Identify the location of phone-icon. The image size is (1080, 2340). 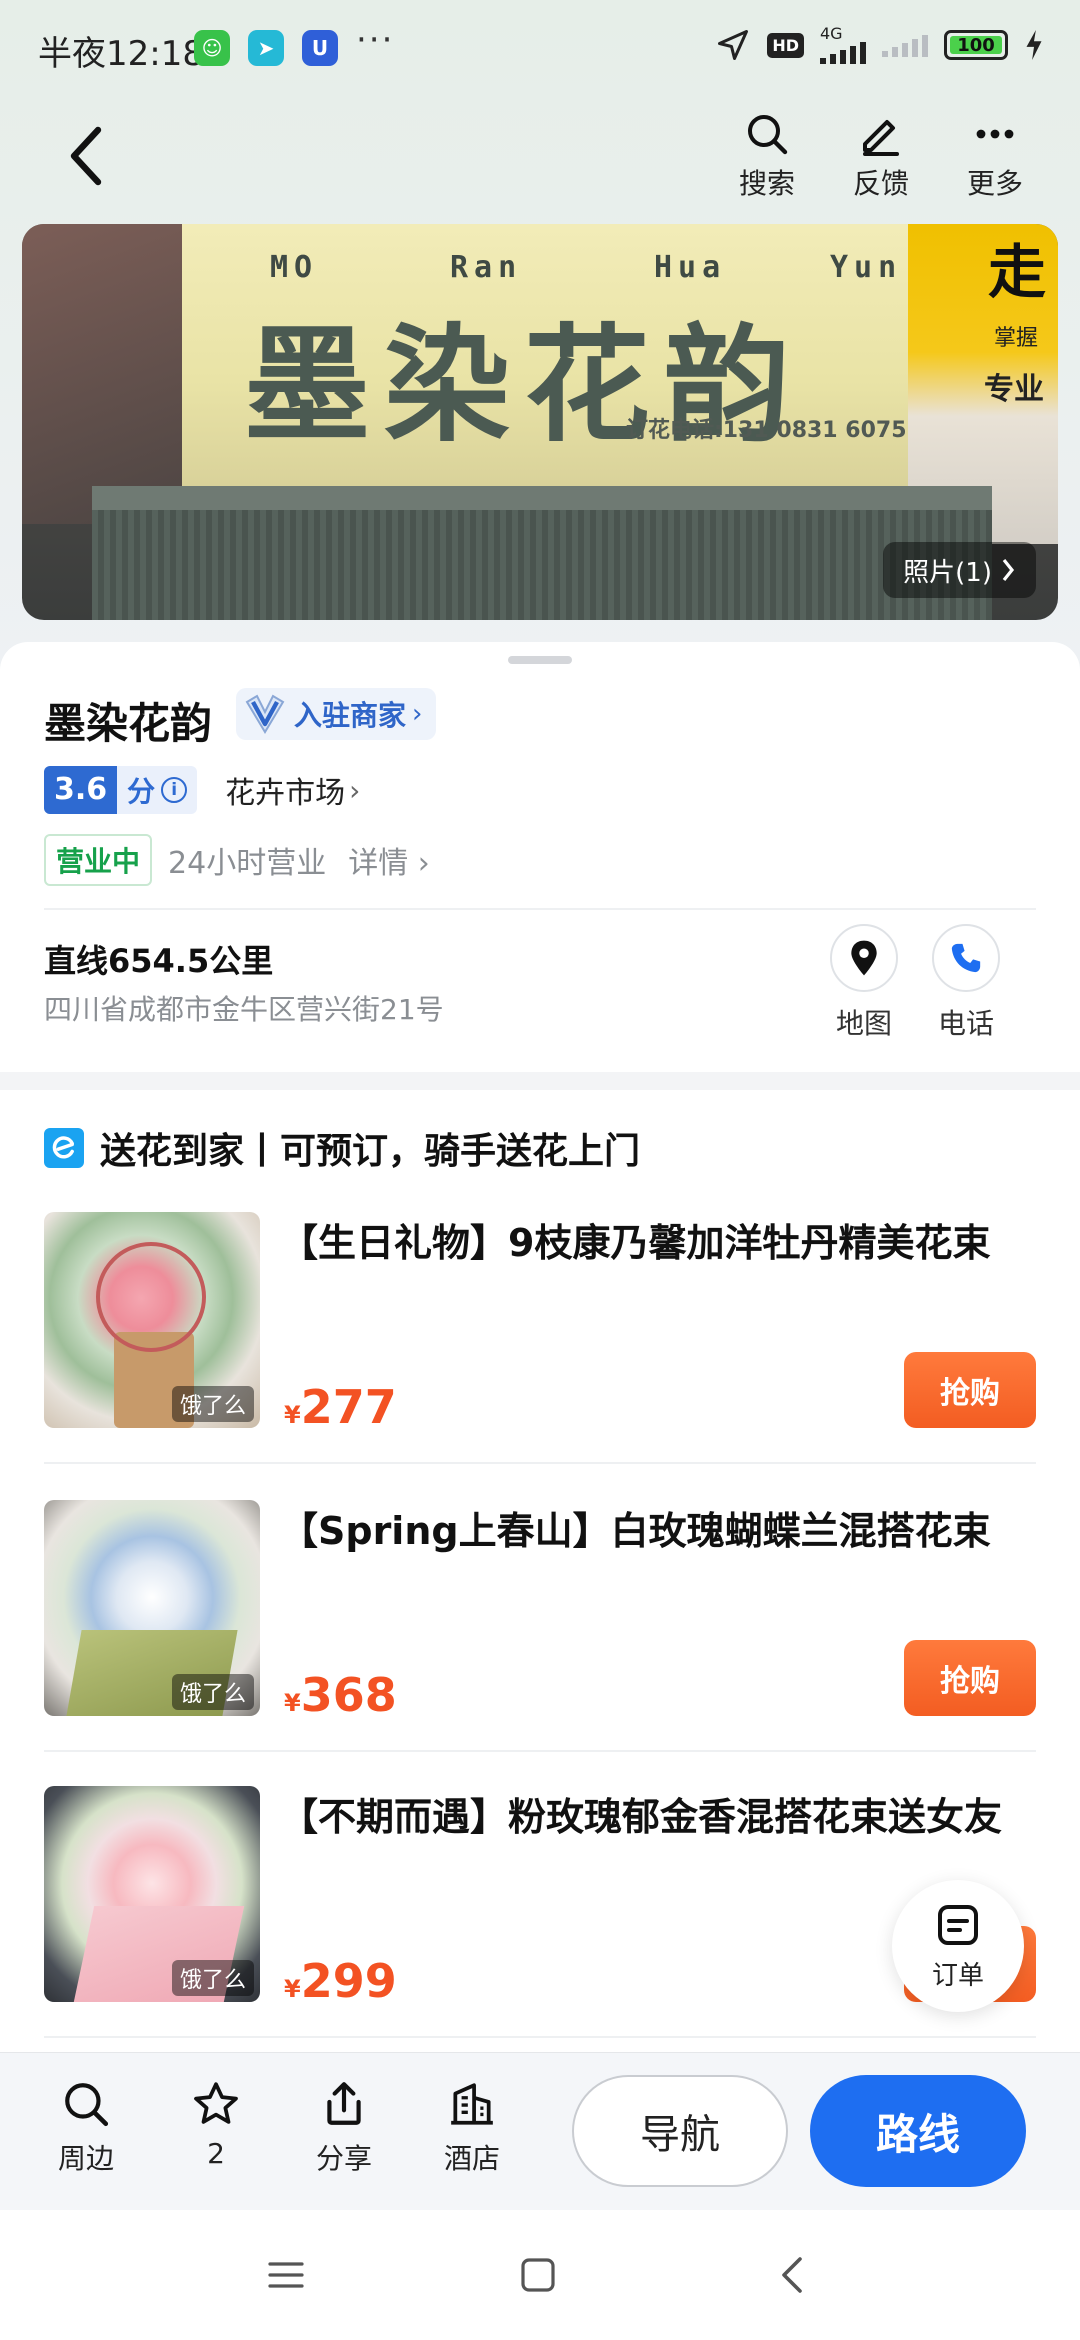
(966, 958).